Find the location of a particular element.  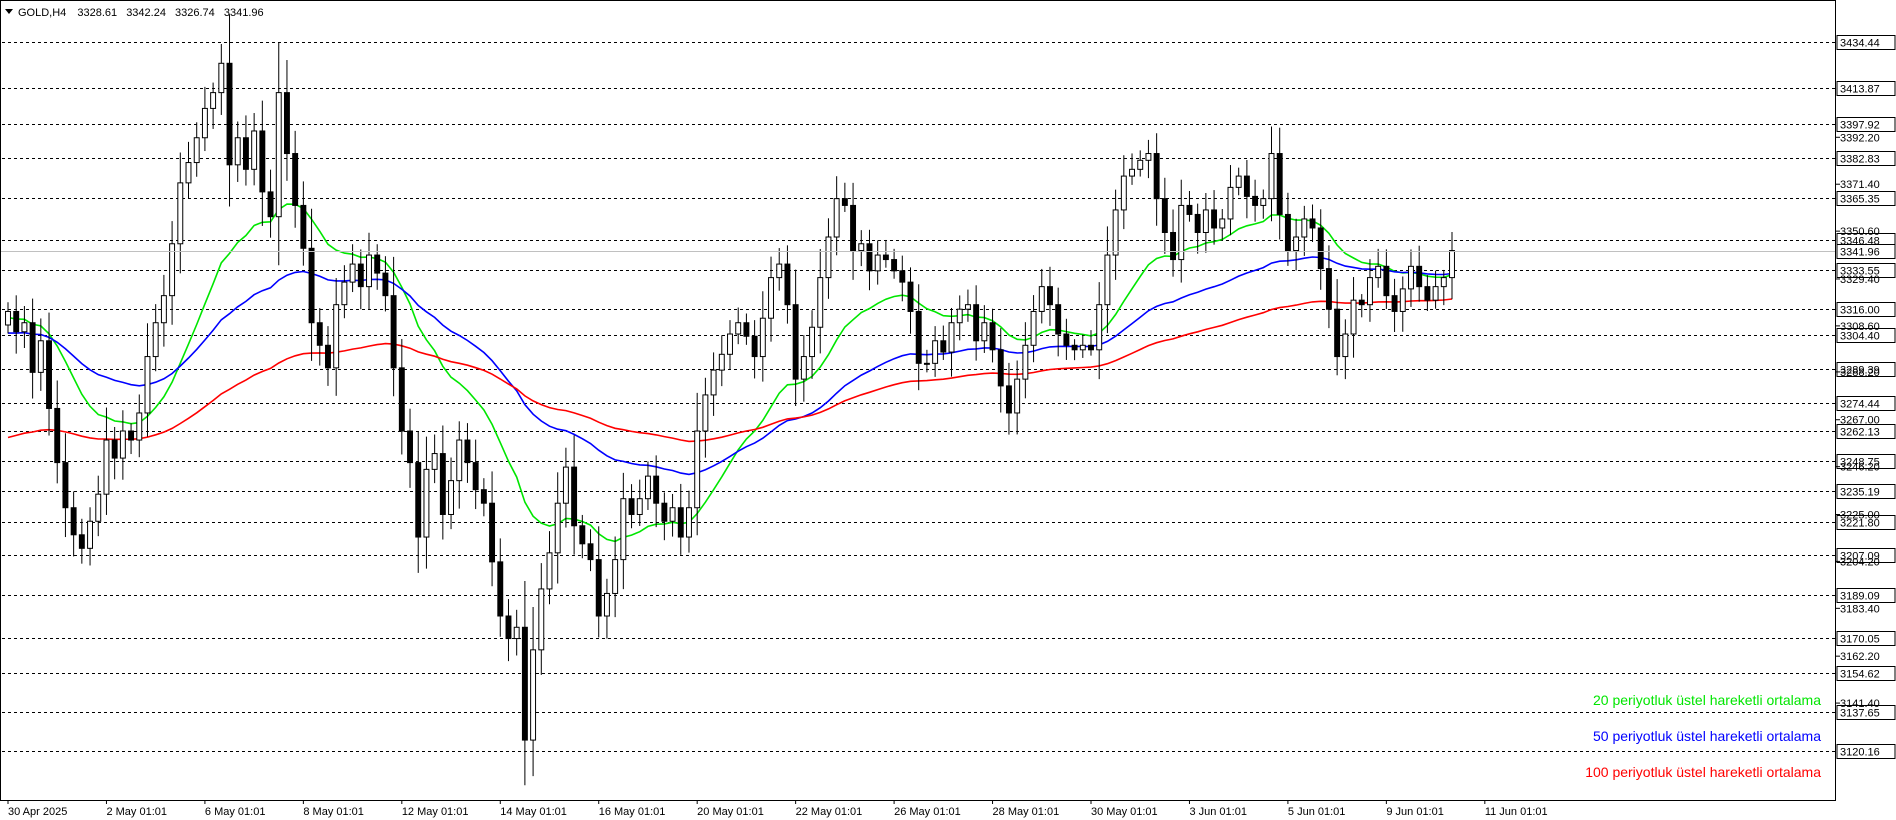

chart-header: GOLD,H4 3328.61 3342.24 3326.74 3341.96 is located at coordinates (134, 13).